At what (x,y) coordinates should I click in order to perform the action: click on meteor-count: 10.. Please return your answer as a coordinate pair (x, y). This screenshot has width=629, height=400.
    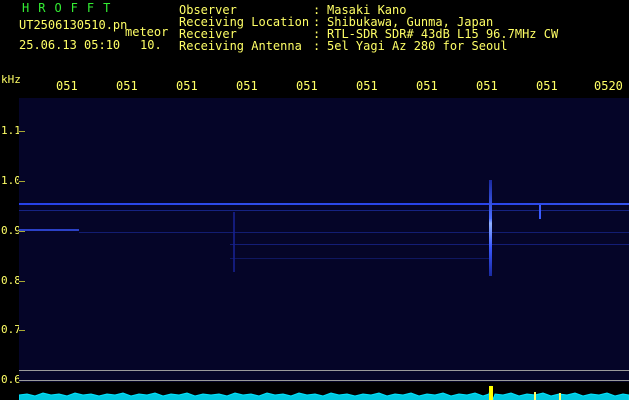
    Looking at the image, I should click on (151, 45).